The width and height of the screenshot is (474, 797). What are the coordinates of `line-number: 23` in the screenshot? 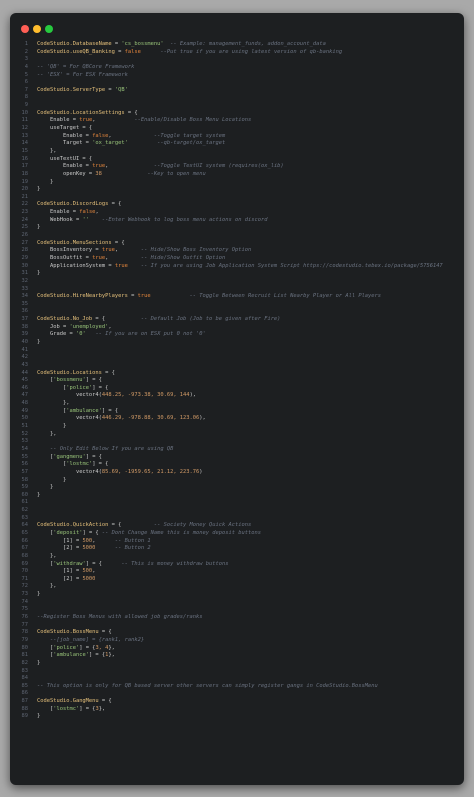 It's located at (25, 212).